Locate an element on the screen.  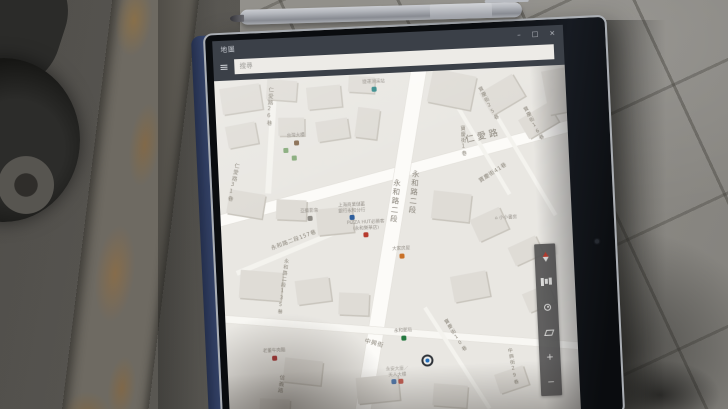
close-button: × is located at coordinates (552, 33).